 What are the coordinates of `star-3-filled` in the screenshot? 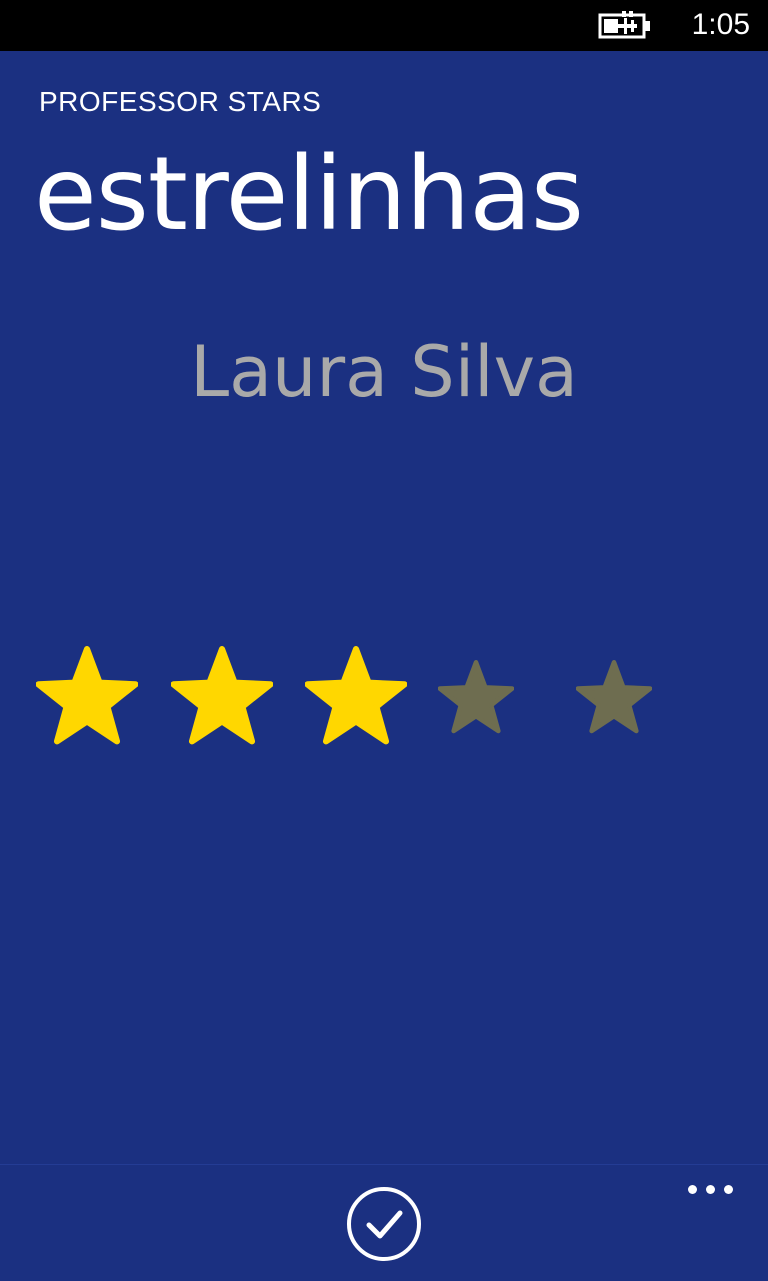 It's located at (356, 697).